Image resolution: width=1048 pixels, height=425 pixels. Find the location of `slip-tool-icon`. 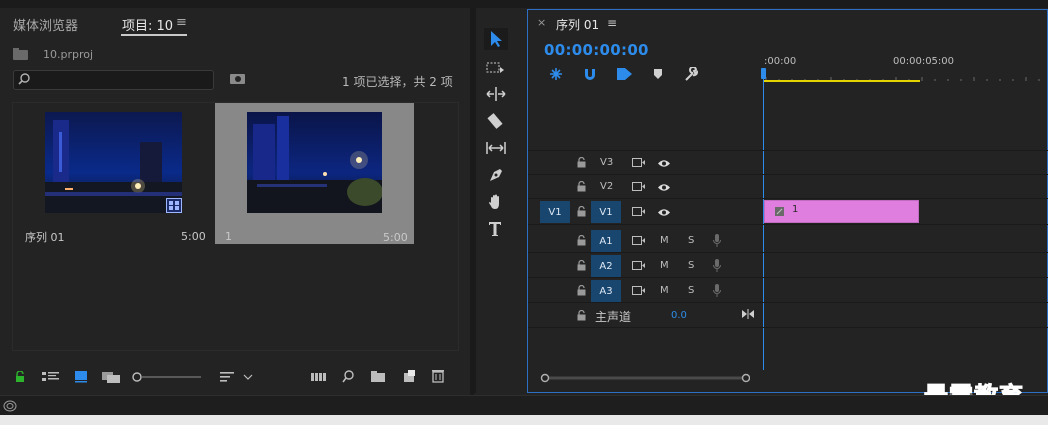

slip-tool-icon is located at coordinates (496, 148).